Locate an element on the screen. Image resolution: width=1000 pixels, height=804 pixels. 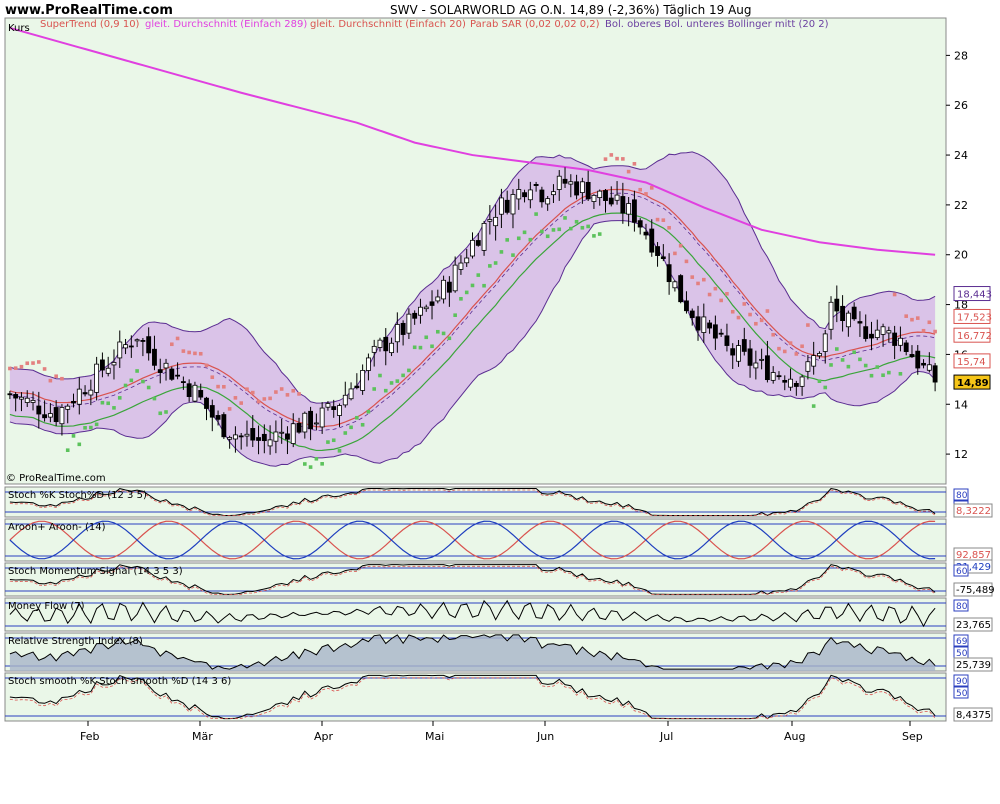
x-tick-label: Jul is located at coordinates (666, 736).